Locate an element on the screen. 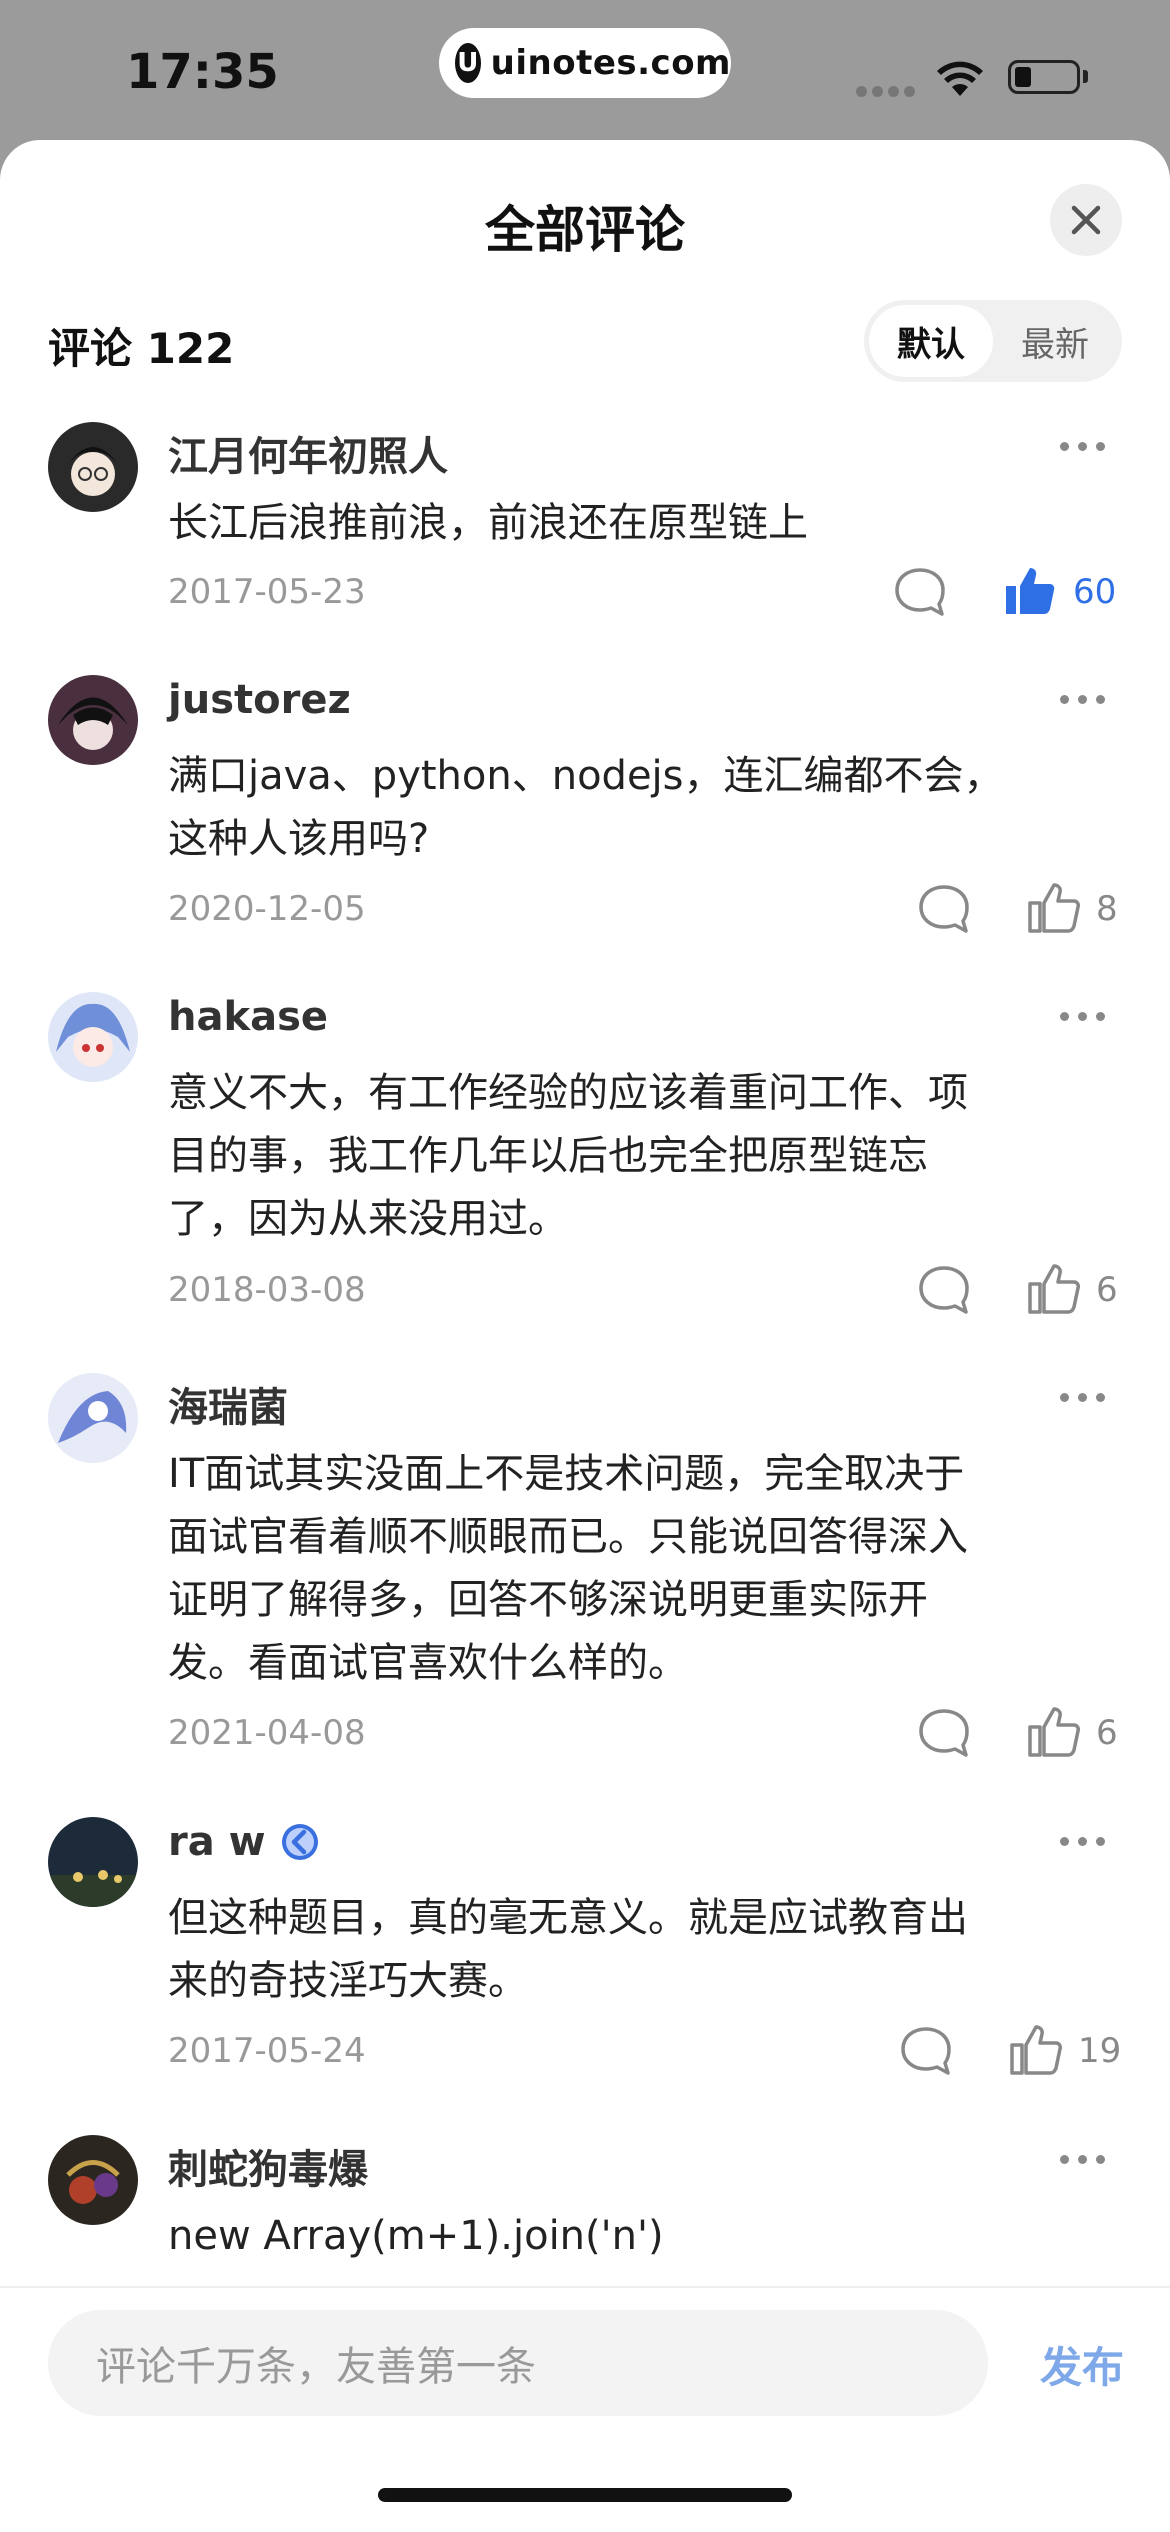  close-icon is located at coordinates (1086, 220).